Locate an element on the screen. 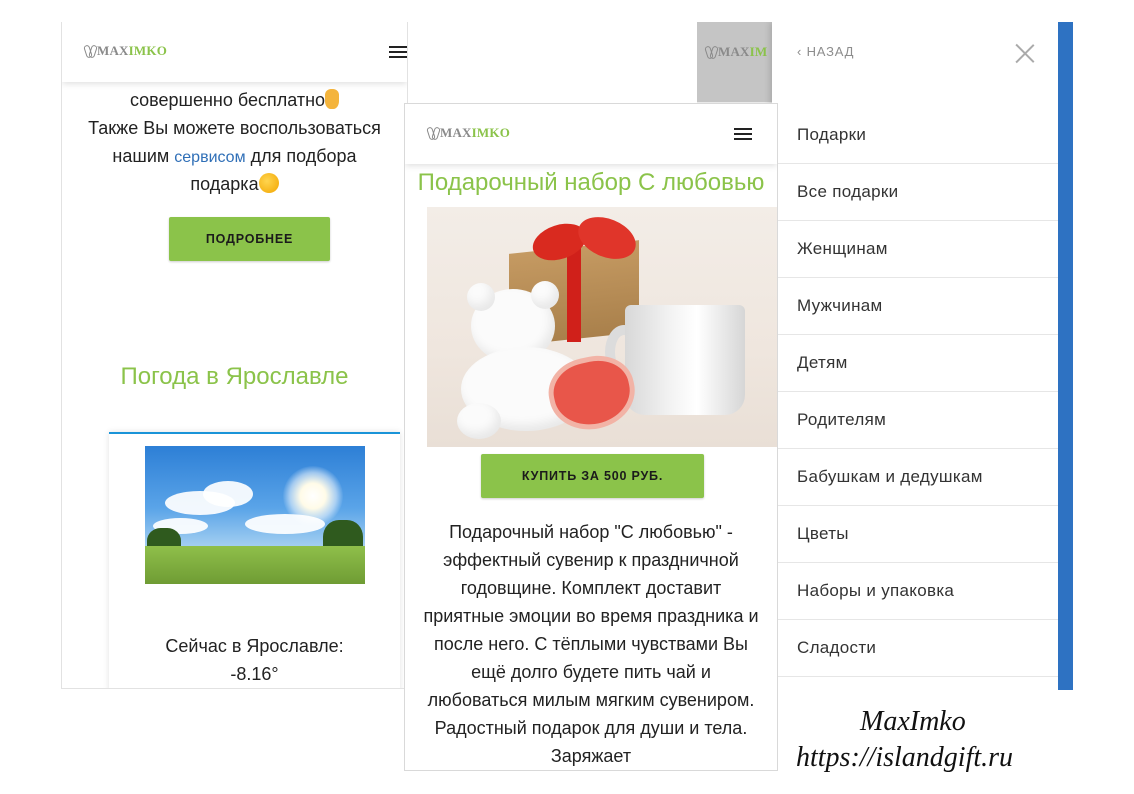 This screenshot has width=1134, height=794. intro-line-3: нашим сервисом для подбора is located at coordinates (234, 157).